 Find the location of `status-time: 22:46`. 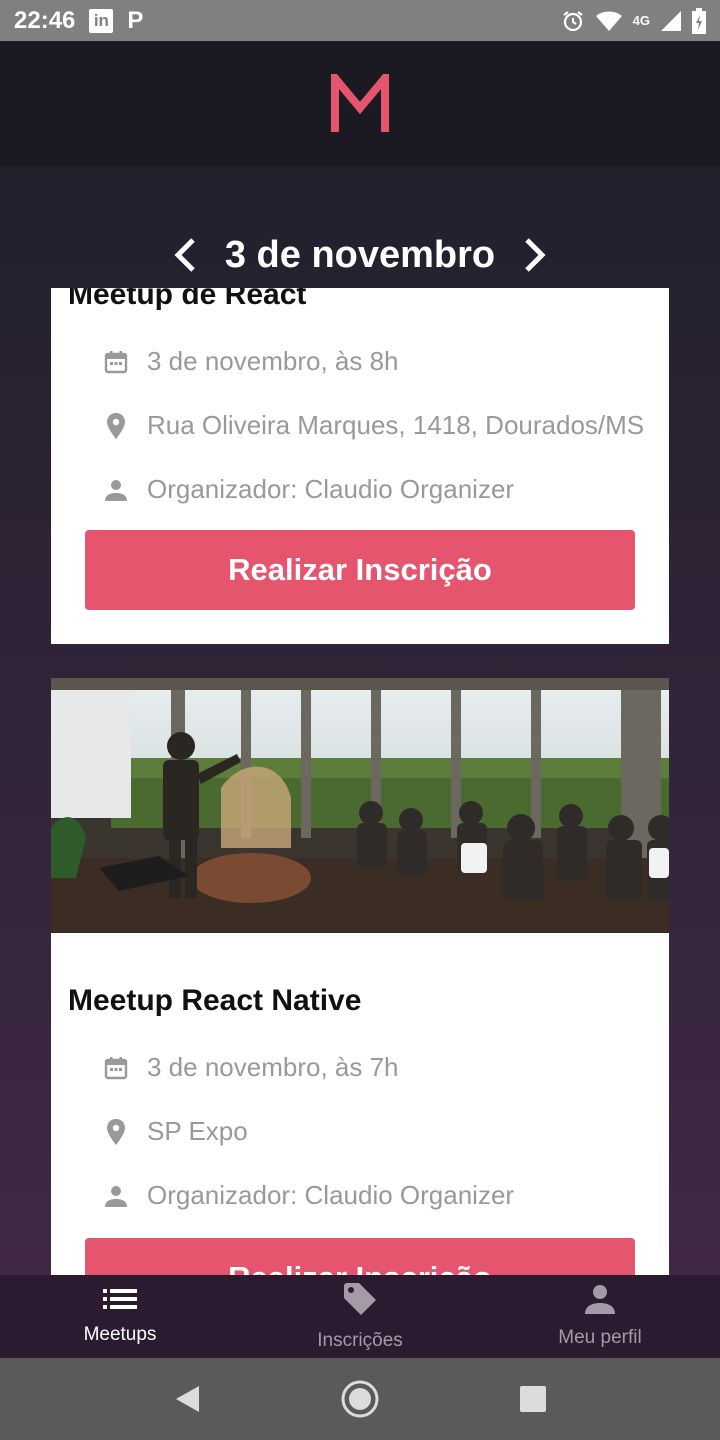

status-time: 22:46 is located at coordinates (45, 20).